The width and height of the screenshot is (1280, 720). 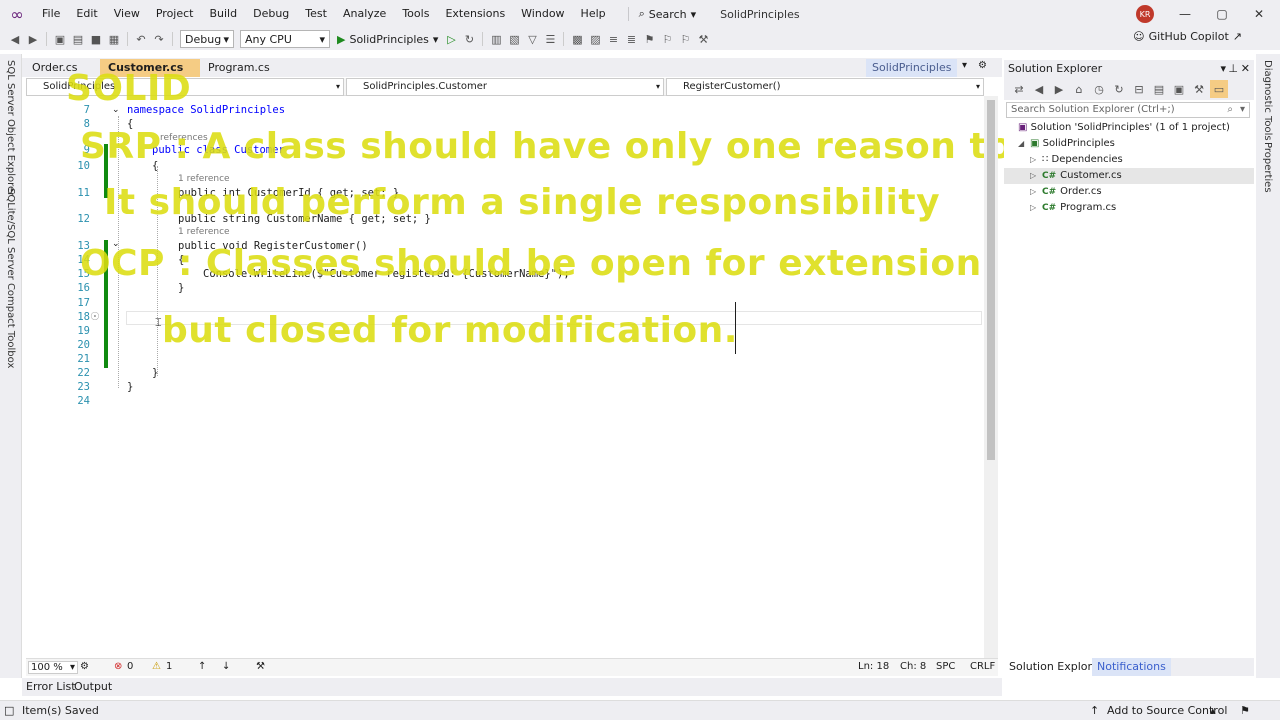 I want to click on comment-icon: ≡, so click(x=613, y=39).